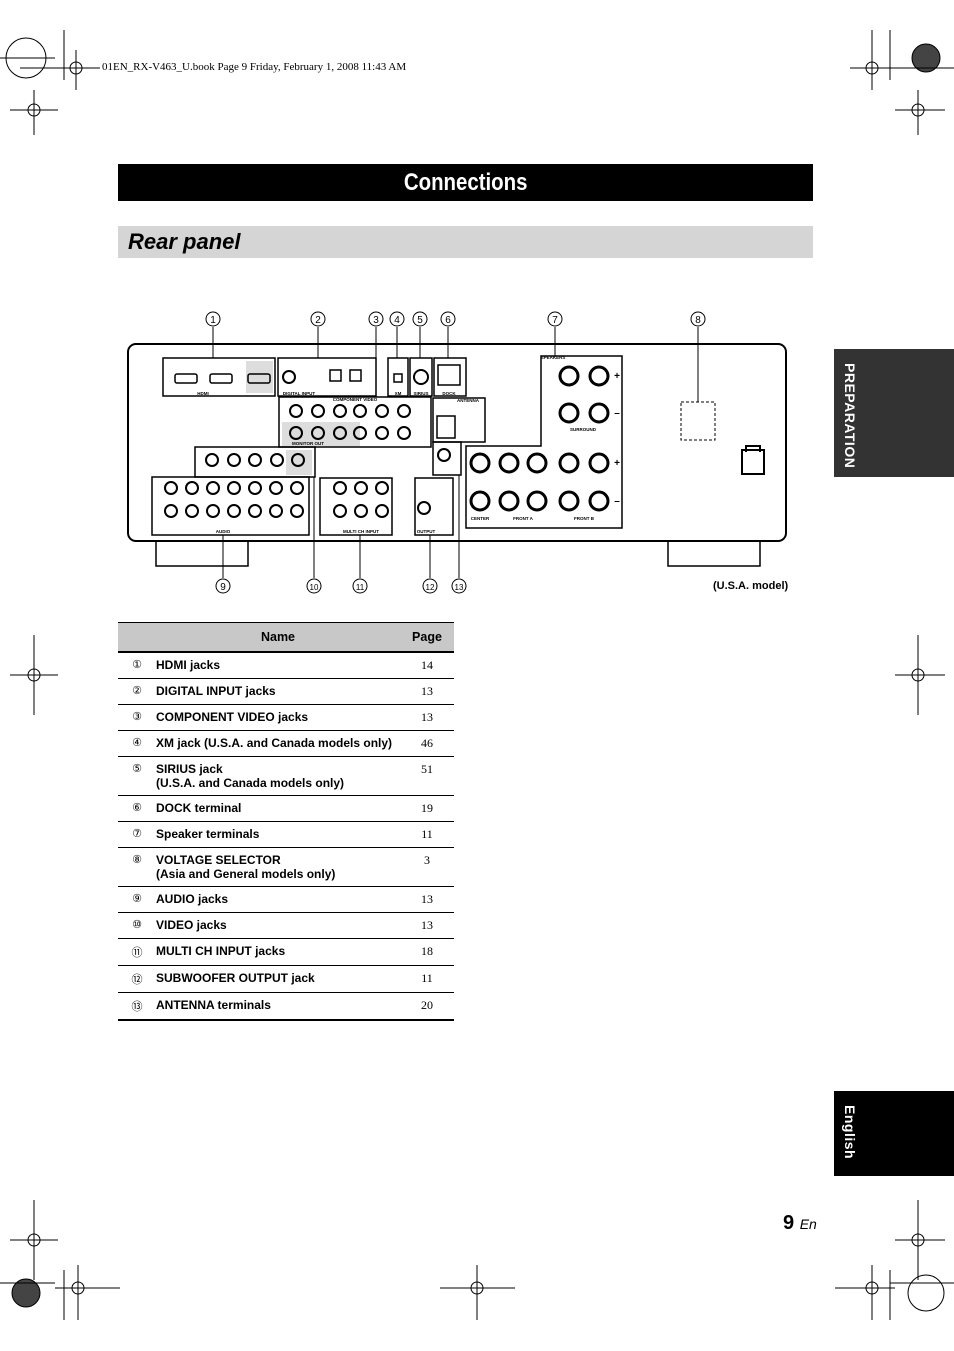 This screenshot has height=1351, width=954. What do you see at coordinates (137, 925) in the screenshot?
I see `row-number: ⑩` at bounding box center [137, 925].